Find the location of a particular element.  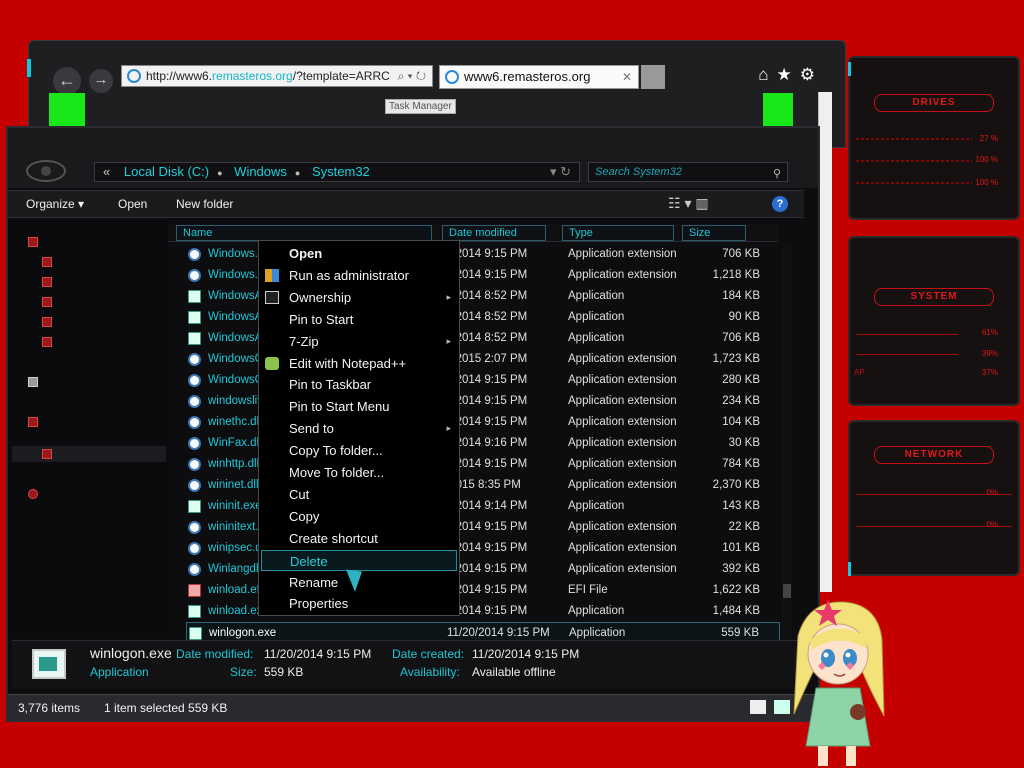

breadcrumb-item-local-disk: Local Disk (C:) is located at coordinates (166, 171).